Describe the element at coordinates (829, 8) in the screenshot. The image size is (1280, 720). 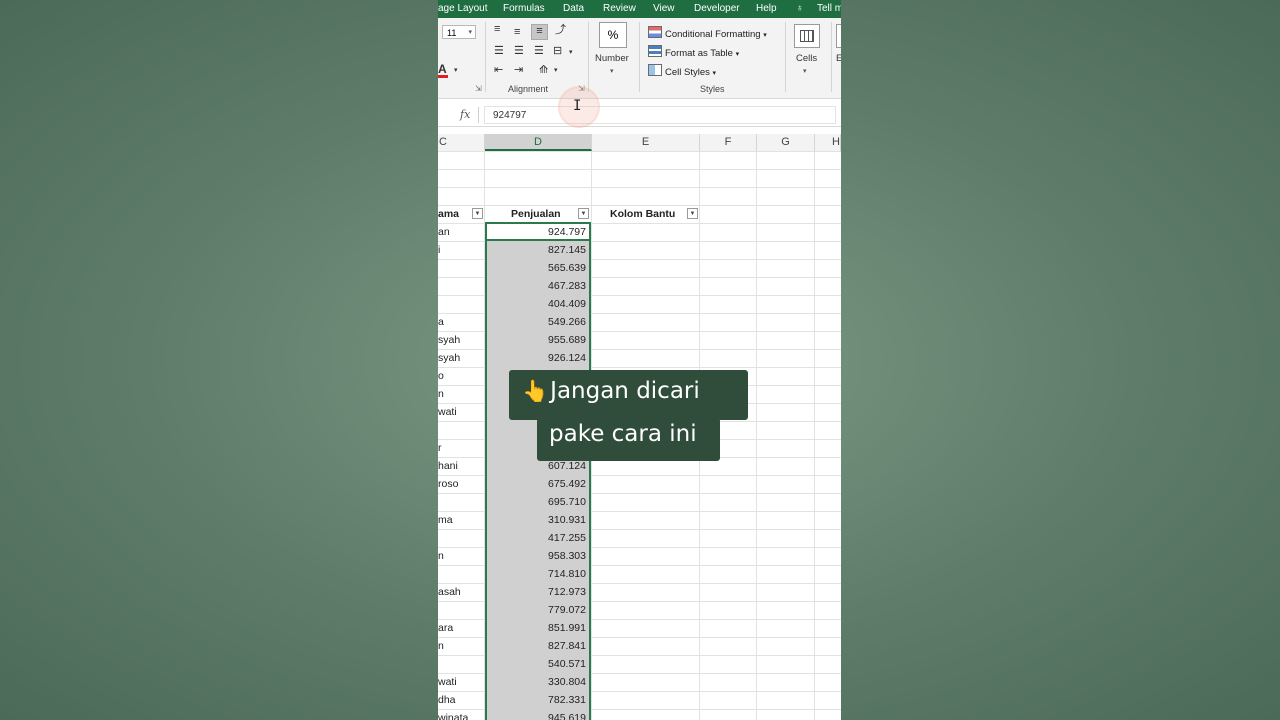
I see `tell-me-search: Tell m` at that location.